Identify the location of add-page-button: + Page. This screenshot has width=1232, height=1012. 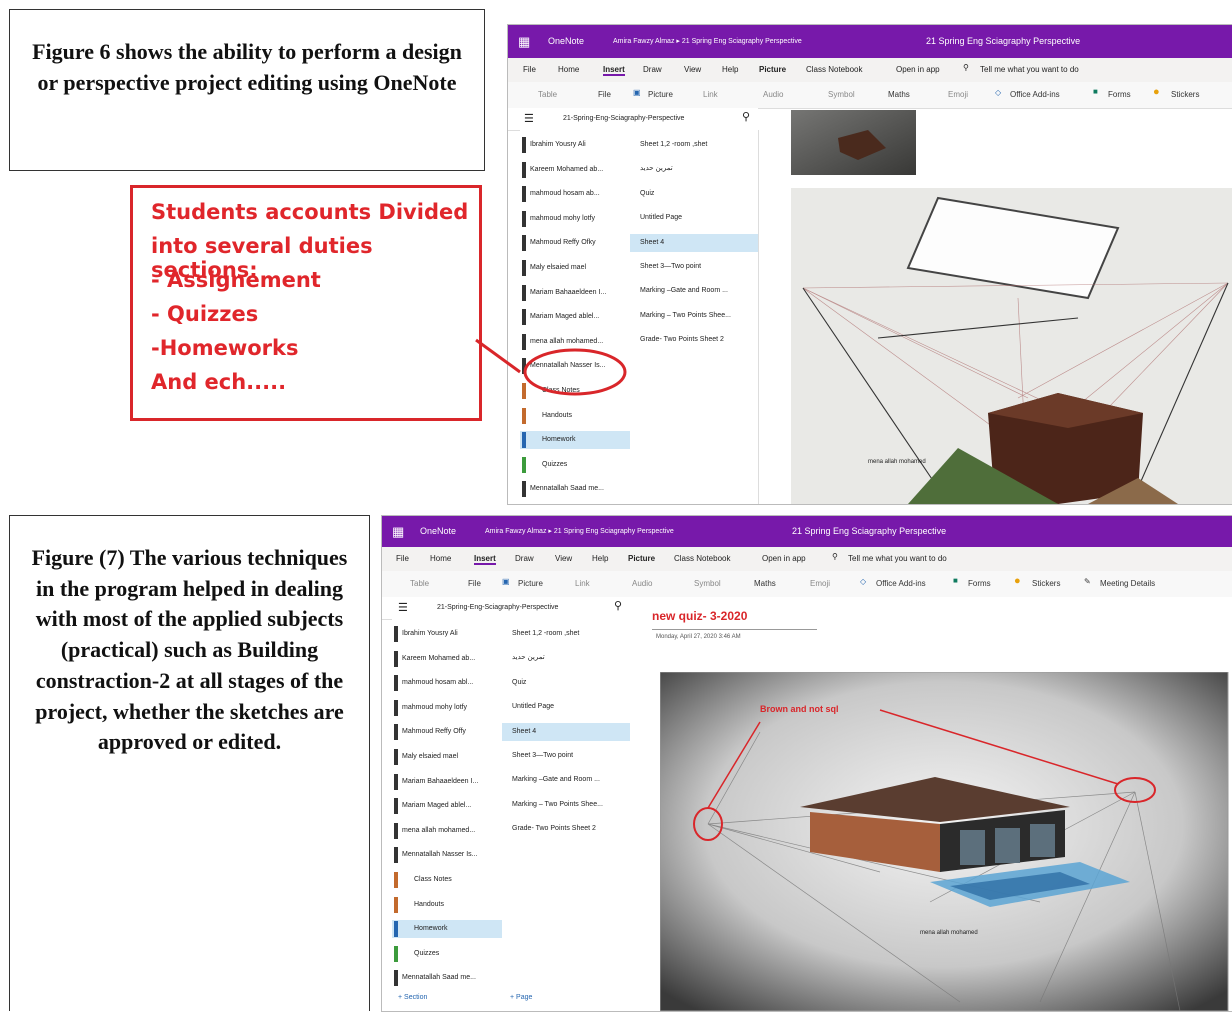
(521, 997).